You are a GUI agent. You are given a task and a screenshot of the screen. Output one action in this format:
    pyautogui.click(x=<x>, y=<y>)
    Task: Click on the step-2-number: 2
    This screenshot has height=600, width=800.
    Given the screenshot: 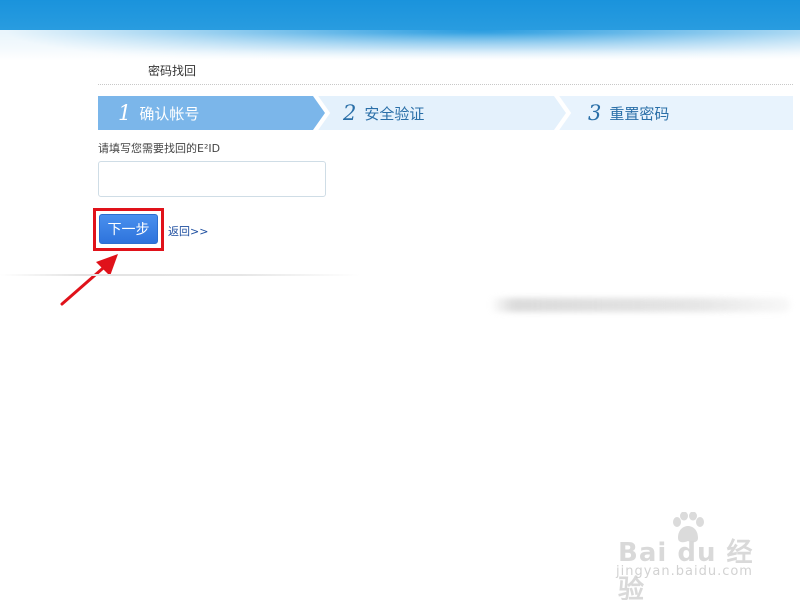 What is the action you would take?
    pyautogui.click(x=350, y=113)
    